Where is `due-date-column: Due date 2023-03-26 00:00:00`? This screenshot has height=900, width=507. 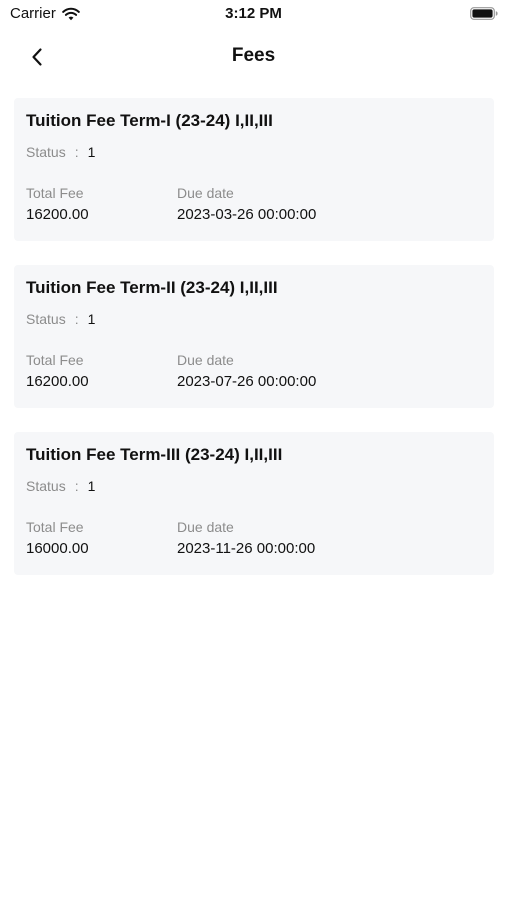
due-date-column: Due date 2023-03-26 00:00:00 is located at coordinates (246, 204).